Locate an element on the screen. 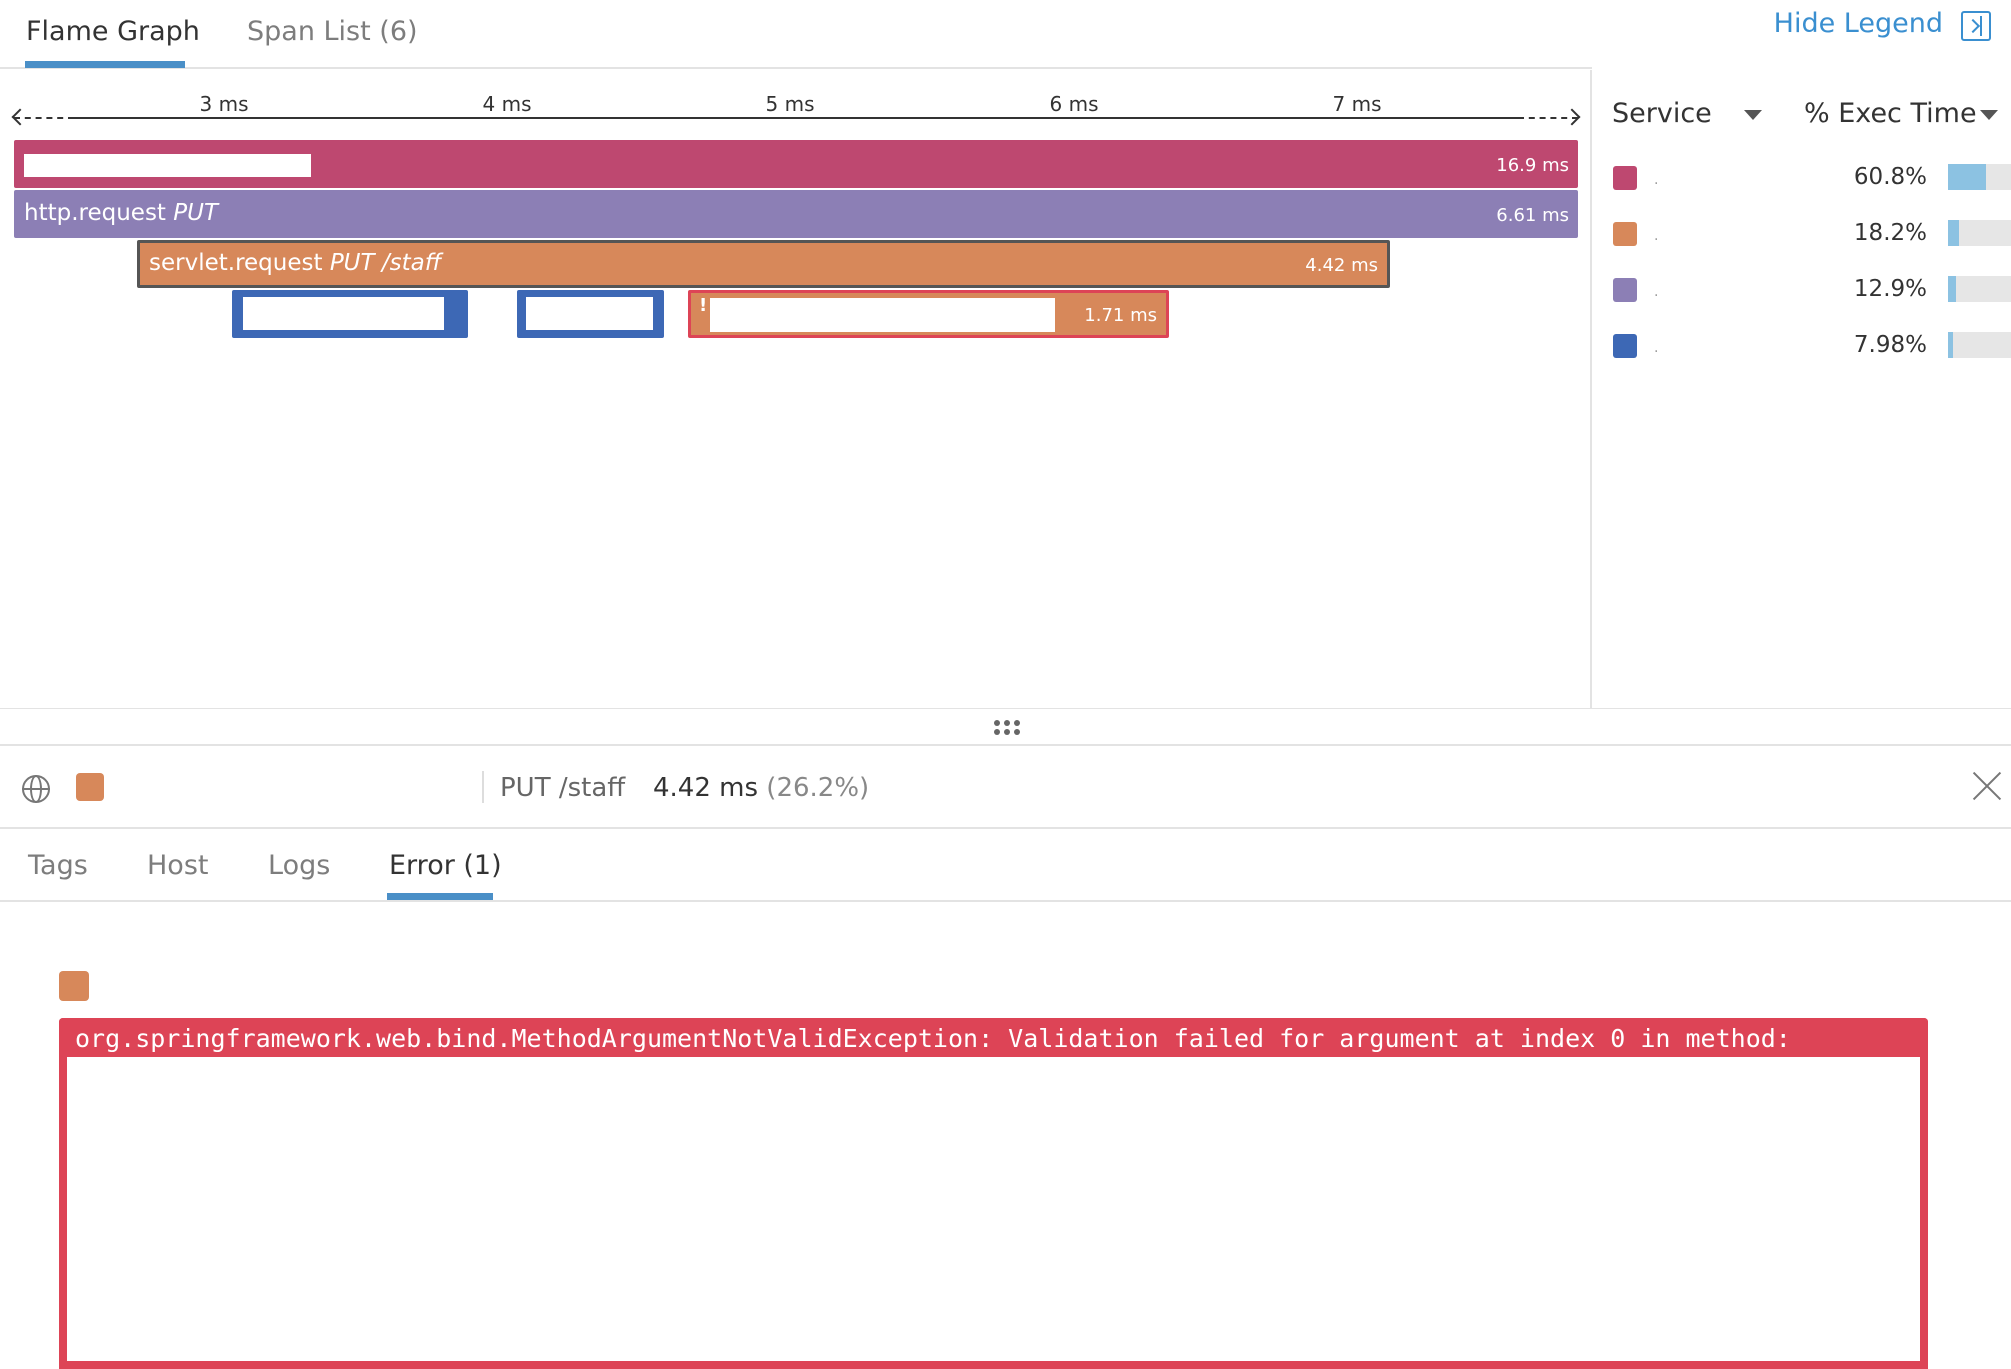 The height and width of the screenshot is (1369, 2011). legend-pct: 12.9% is located at coordinates (1890, 289).